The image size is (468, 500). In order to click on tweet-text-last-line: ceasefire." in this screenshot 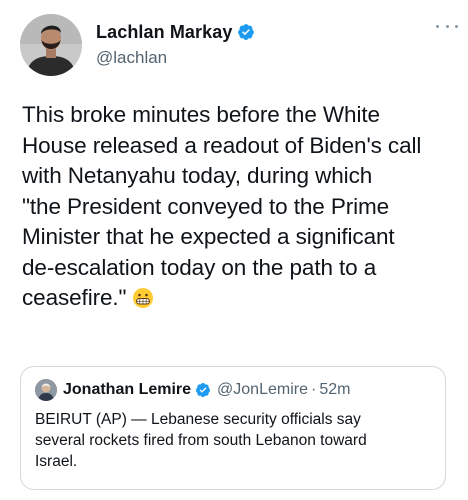, I will do `click(240, 298)`.